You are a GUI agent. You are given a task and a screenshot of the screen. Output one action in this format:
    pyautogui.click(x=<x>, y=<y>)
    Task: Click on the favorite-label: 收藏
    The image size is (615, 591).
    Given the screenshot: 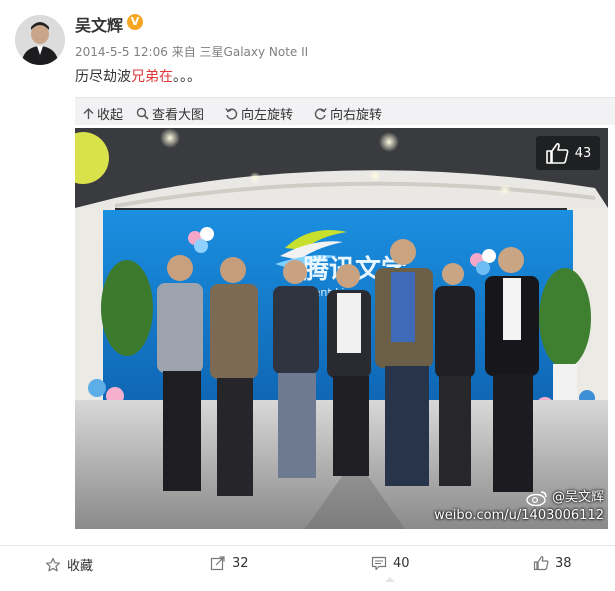 What is the action you would take?
    pyautogui.click(x=80, y=566)
    